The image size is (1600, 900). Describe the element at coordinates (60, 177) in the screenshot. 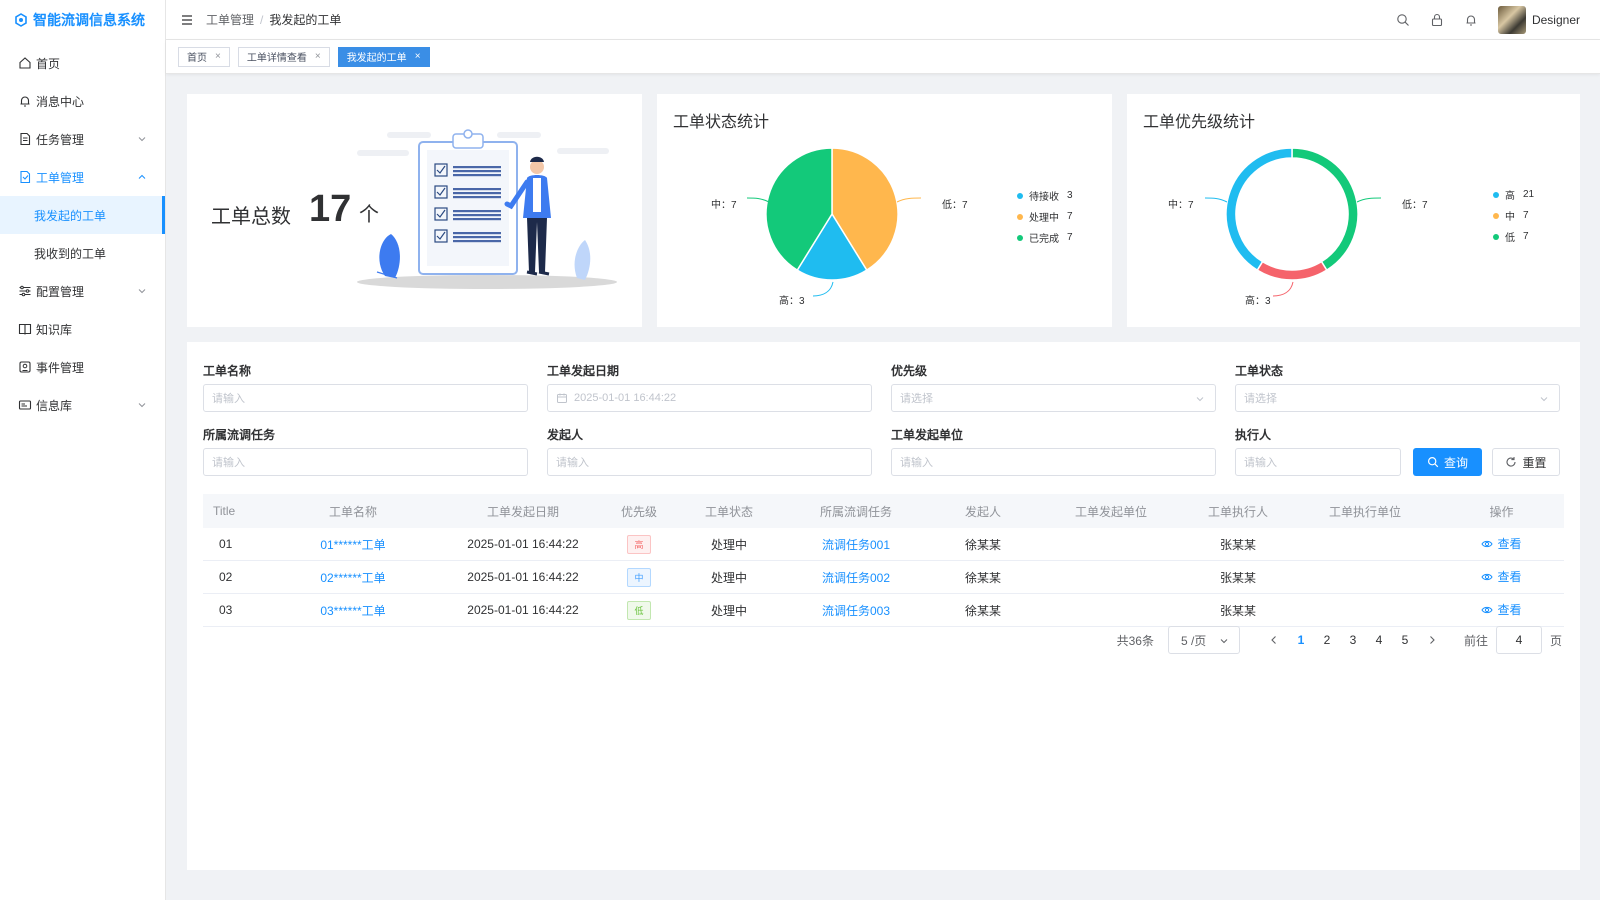

I see `sidebar-item-label: 工单管理` at that location.